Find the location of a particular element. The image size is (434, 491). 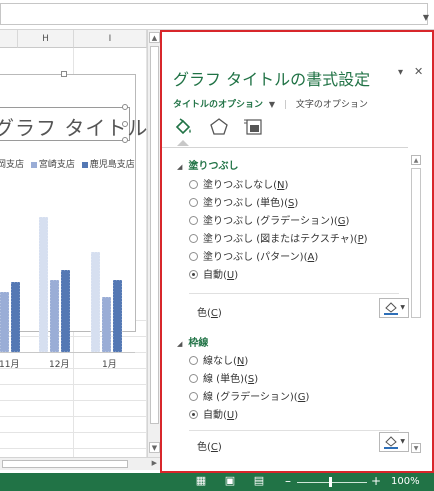

border-option-gradient: 線 (グラデーション)(G) is located at coordinates (249, 398).